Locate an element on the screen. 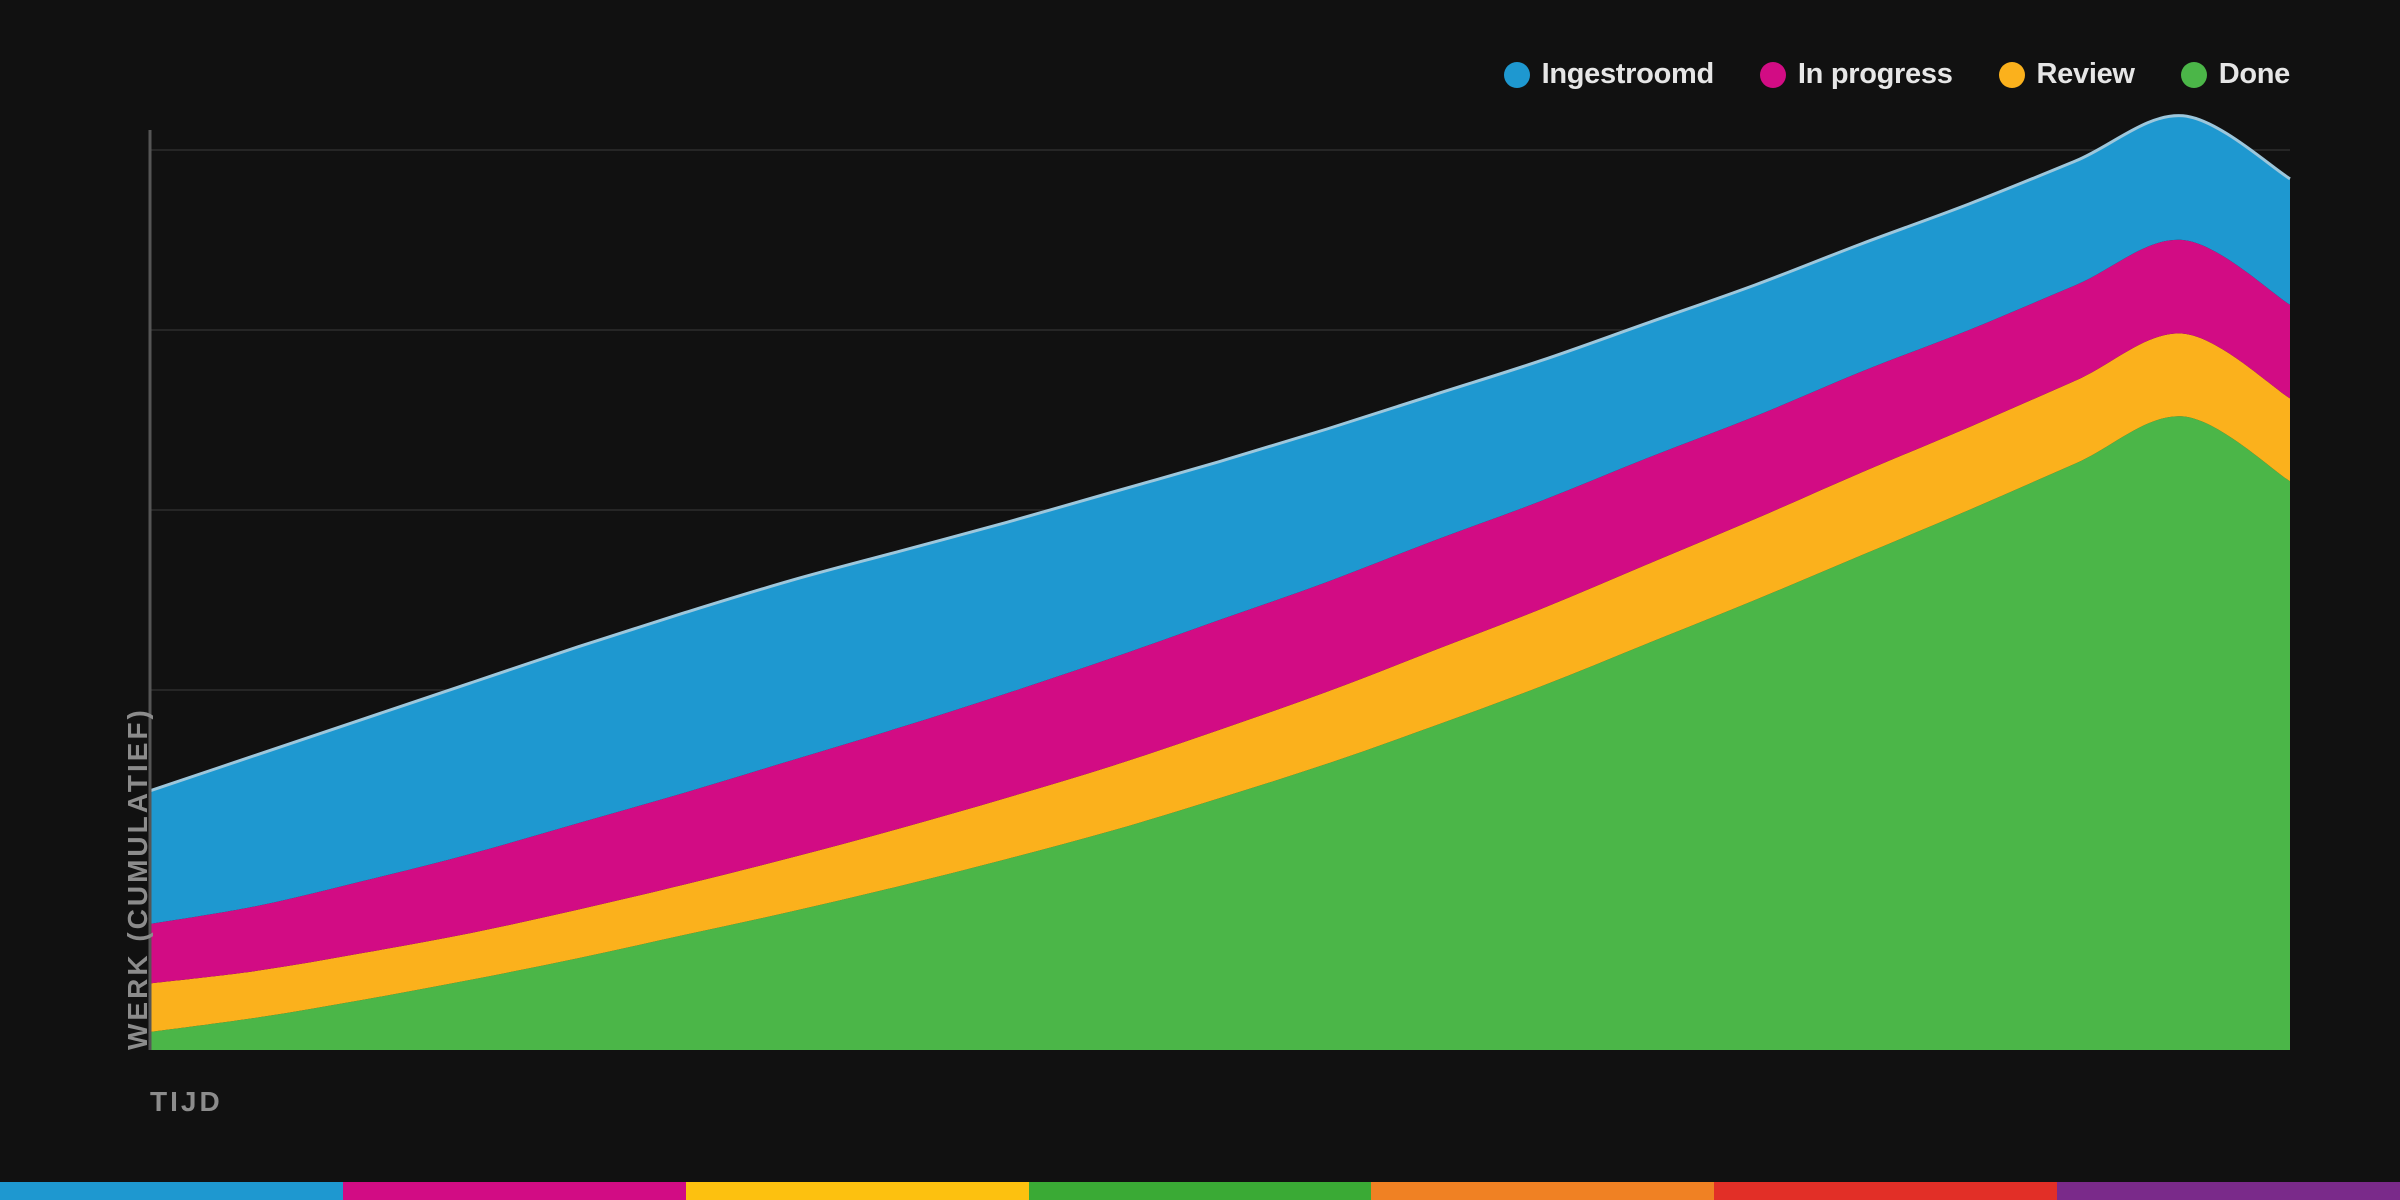 This screenshot has height=1200, width=2400. brand-color-stripe is located at coordinates (1200, 1191).